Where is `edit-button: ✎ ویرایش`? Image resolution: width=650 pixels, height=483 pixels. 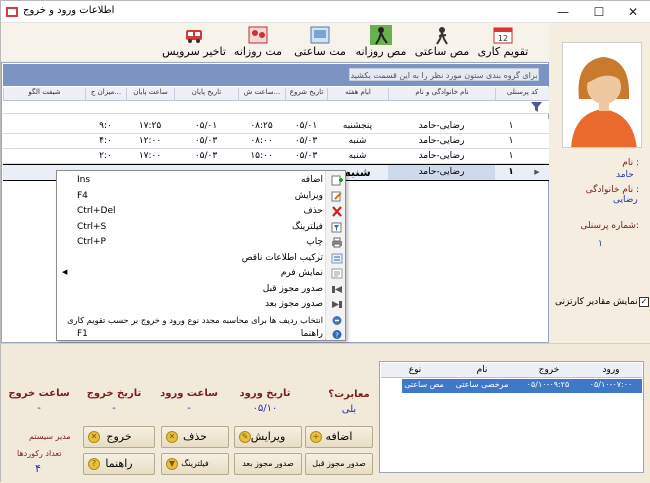 edit-button: ✎ ویرایش is located at coordinates (268, 437).